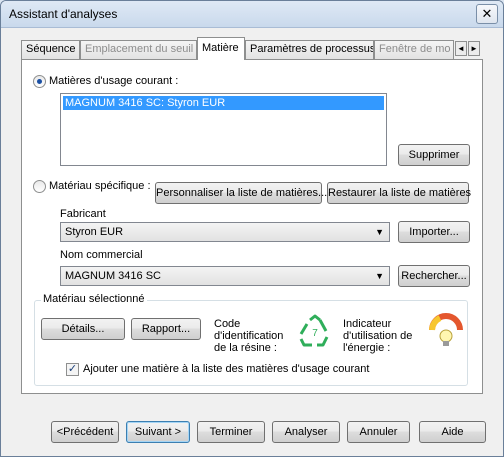 The height and width of the screenshot is (457, 504). I want to click on back-button: <Précédent, so click(85, 432).